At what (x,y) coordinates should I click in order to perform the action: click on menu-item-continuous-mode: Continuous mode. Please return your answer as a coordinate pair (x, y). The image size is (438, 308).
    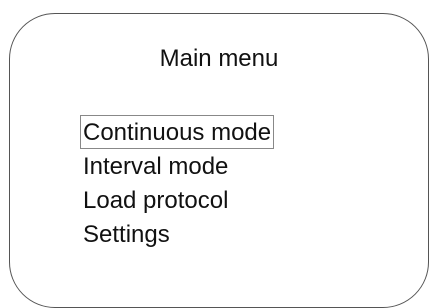
    Looking at the image, I should click on (177, 132).